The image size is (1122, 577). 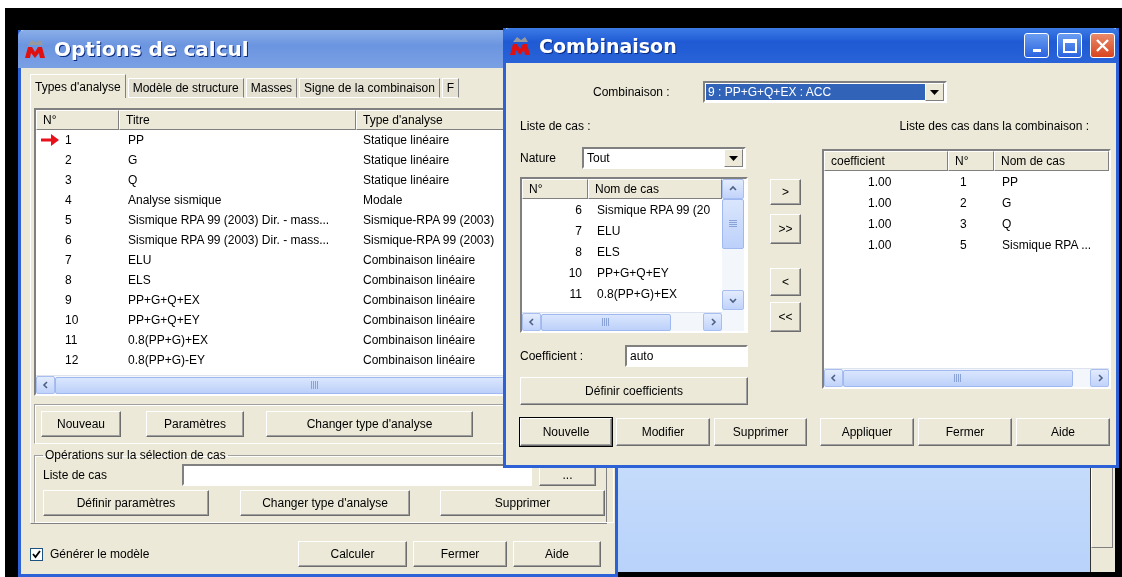 What do you see at coordinates (963, 244) in the screenshot?
I see `table-cell: 5` at bounding box center [963, 244].